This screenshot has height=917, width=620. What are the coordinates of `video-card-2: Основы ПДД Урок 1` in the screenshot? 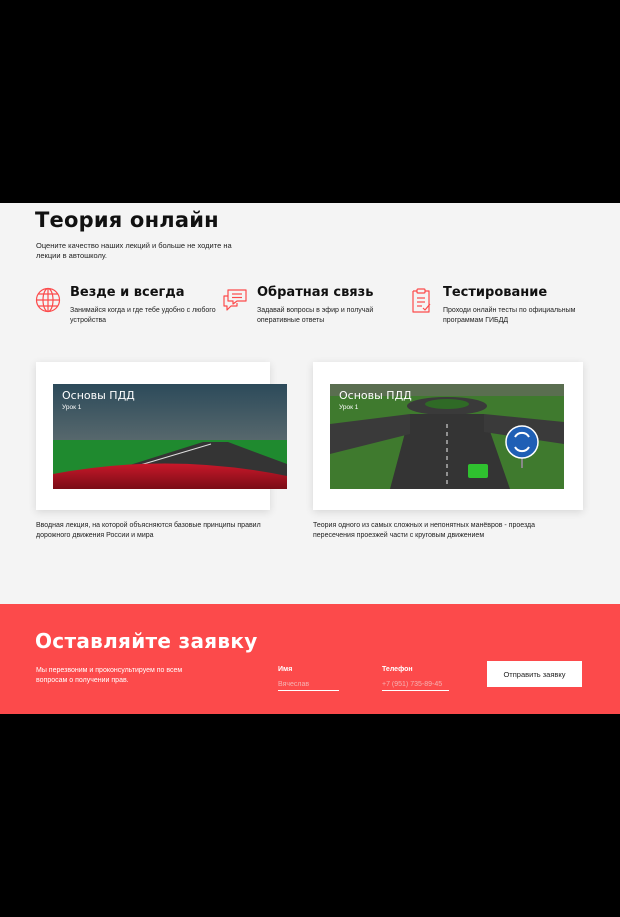 It's located at (448, 436).